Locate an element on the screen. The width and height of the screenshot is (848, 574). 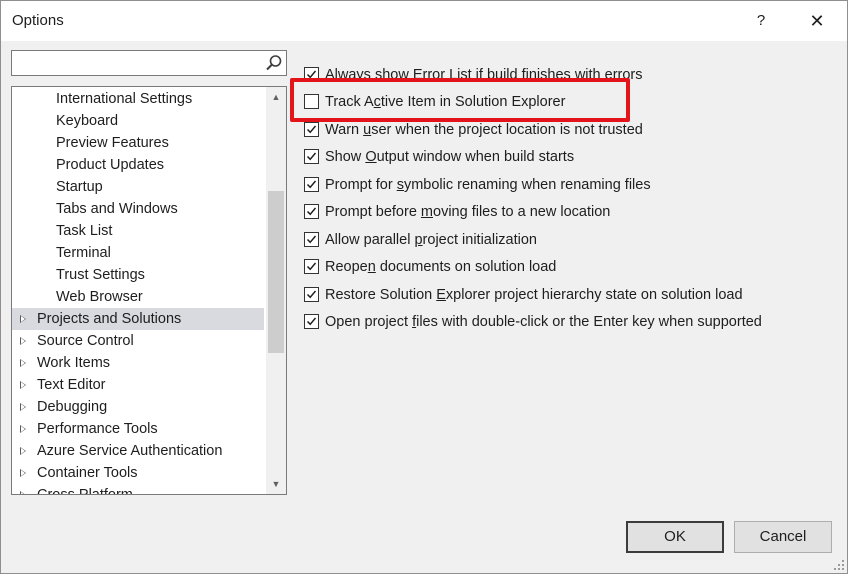
ok-button: OK is located at coordinates (675, 537).